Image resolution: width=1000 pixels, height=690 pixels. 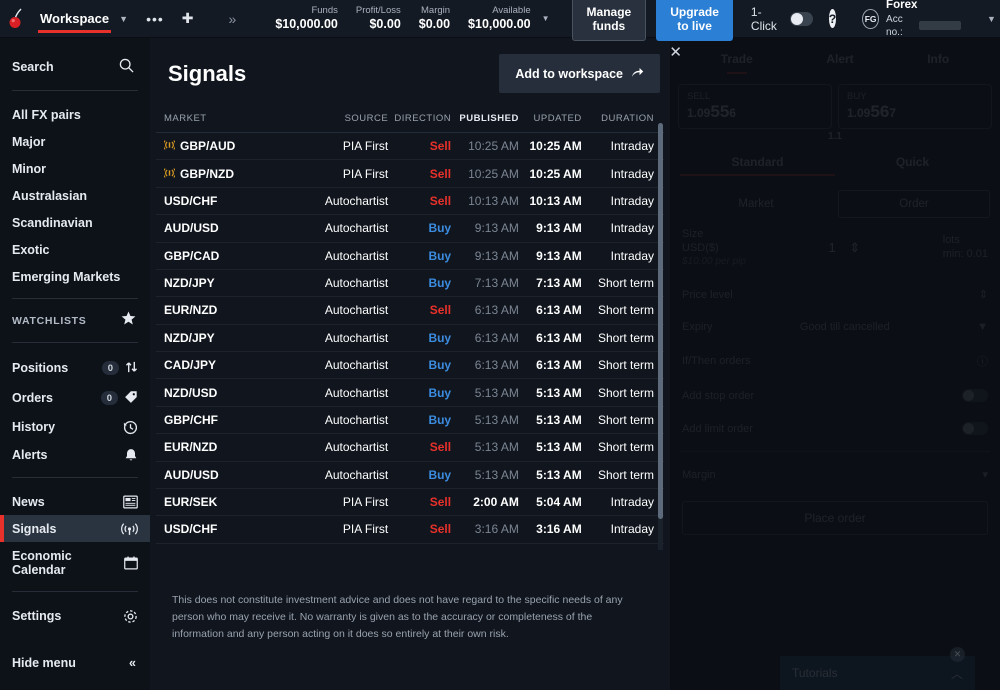 I want to click on manage-funds-button: Manage funds, so click(x=609, y=20).